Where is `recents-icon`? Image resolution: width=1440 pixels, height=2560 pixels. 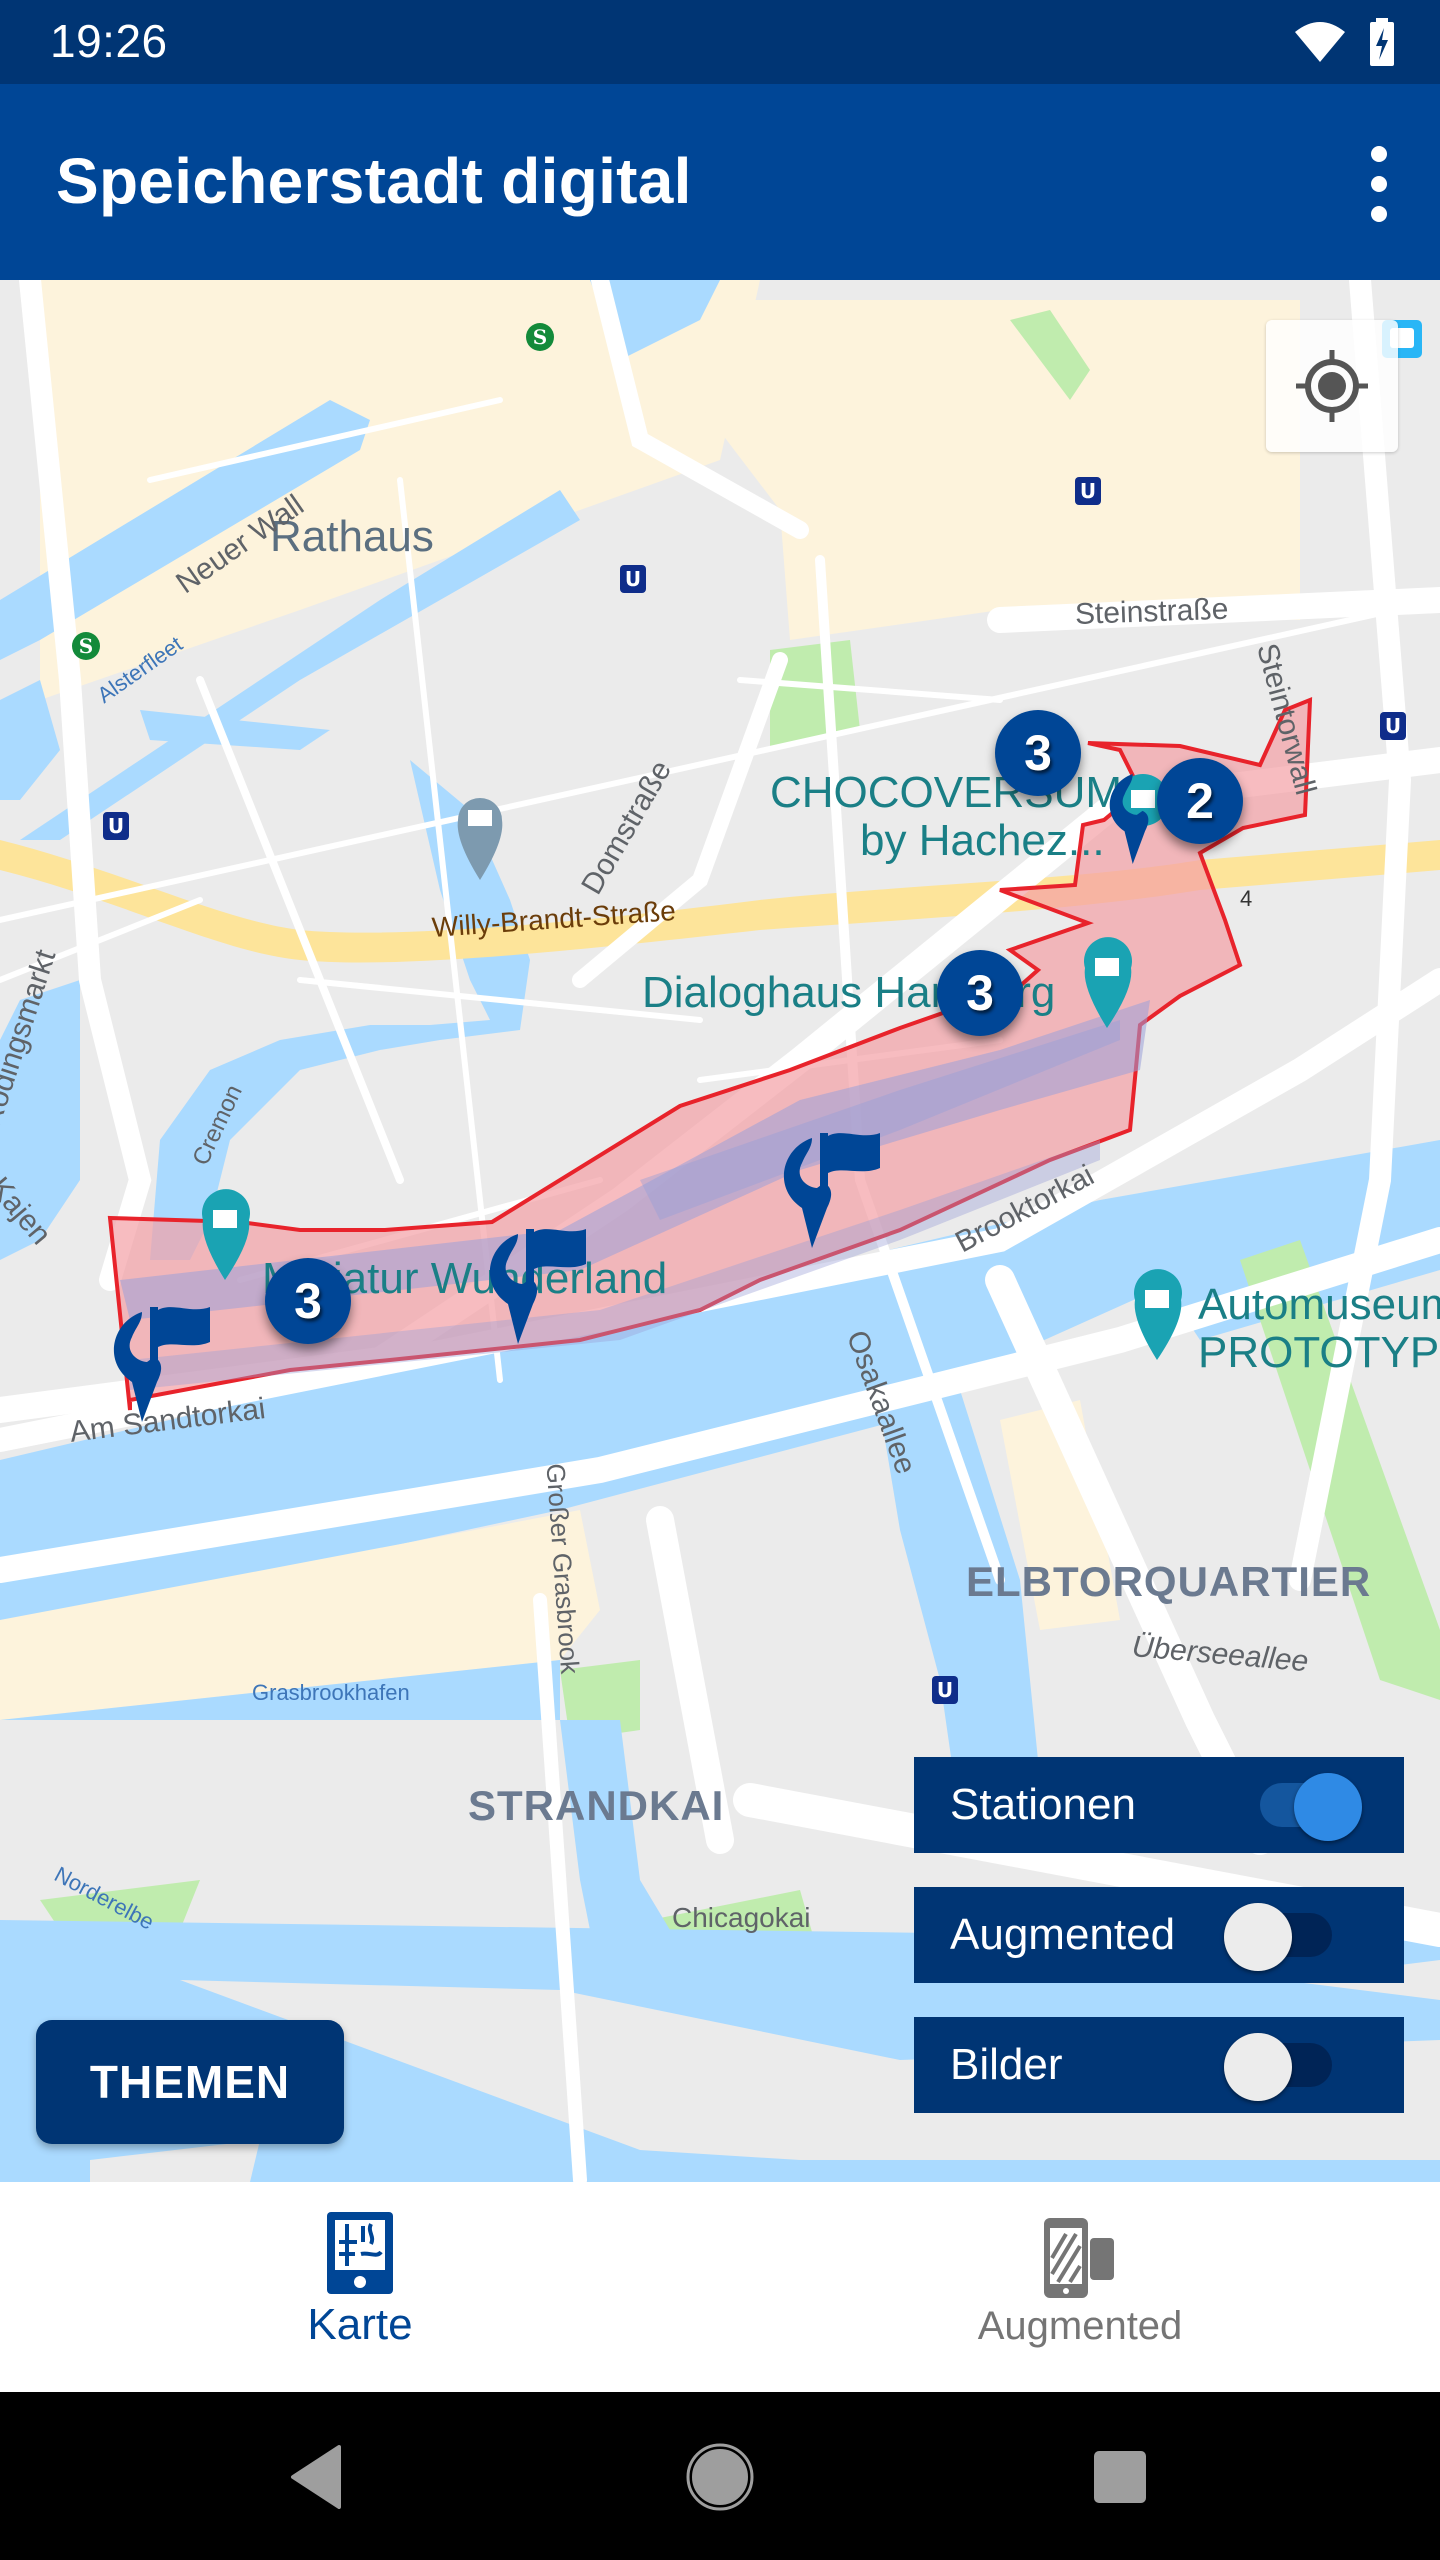
recents-icon is located at coordinates (1120, 2477).